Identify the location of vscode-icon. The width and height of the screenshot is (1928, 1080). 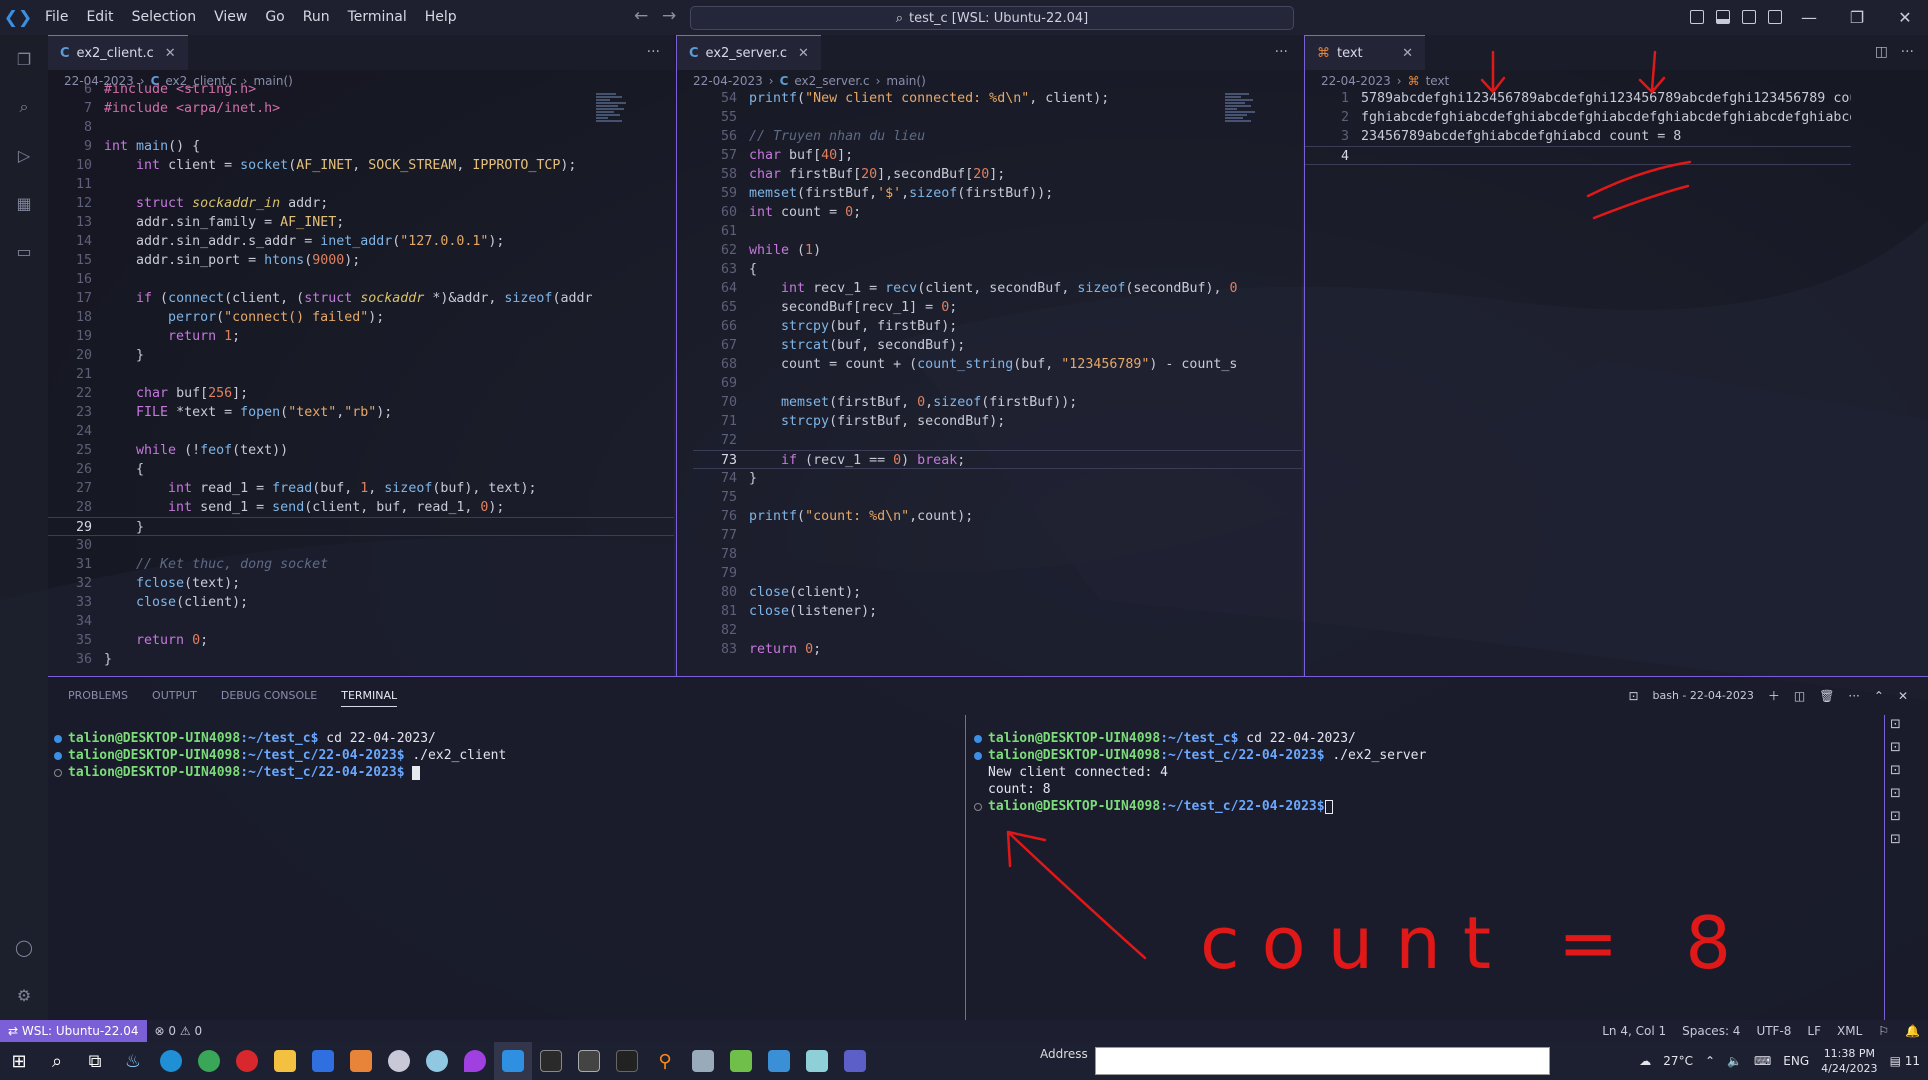
(513, 1061).